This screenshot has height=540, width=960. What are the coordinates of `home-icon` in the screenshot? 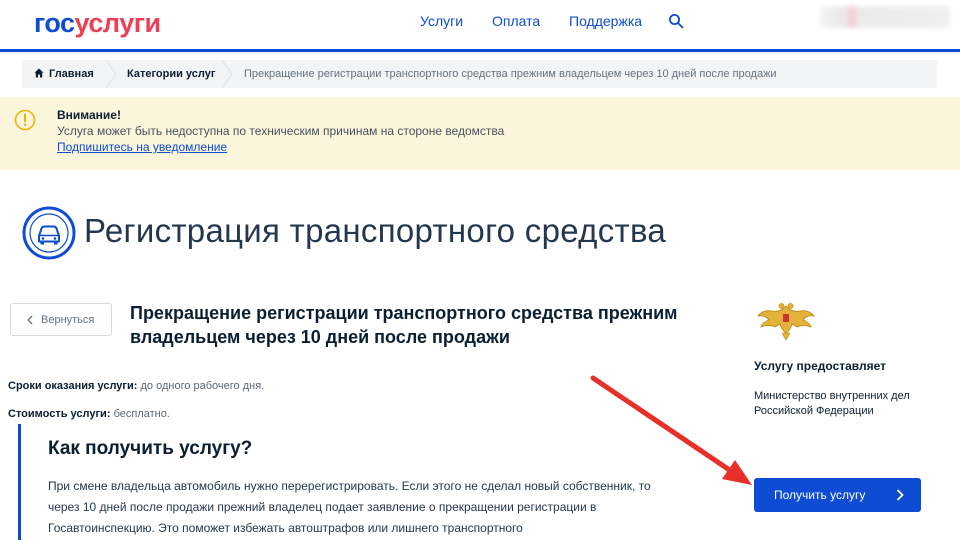 It's located at (39, 73).